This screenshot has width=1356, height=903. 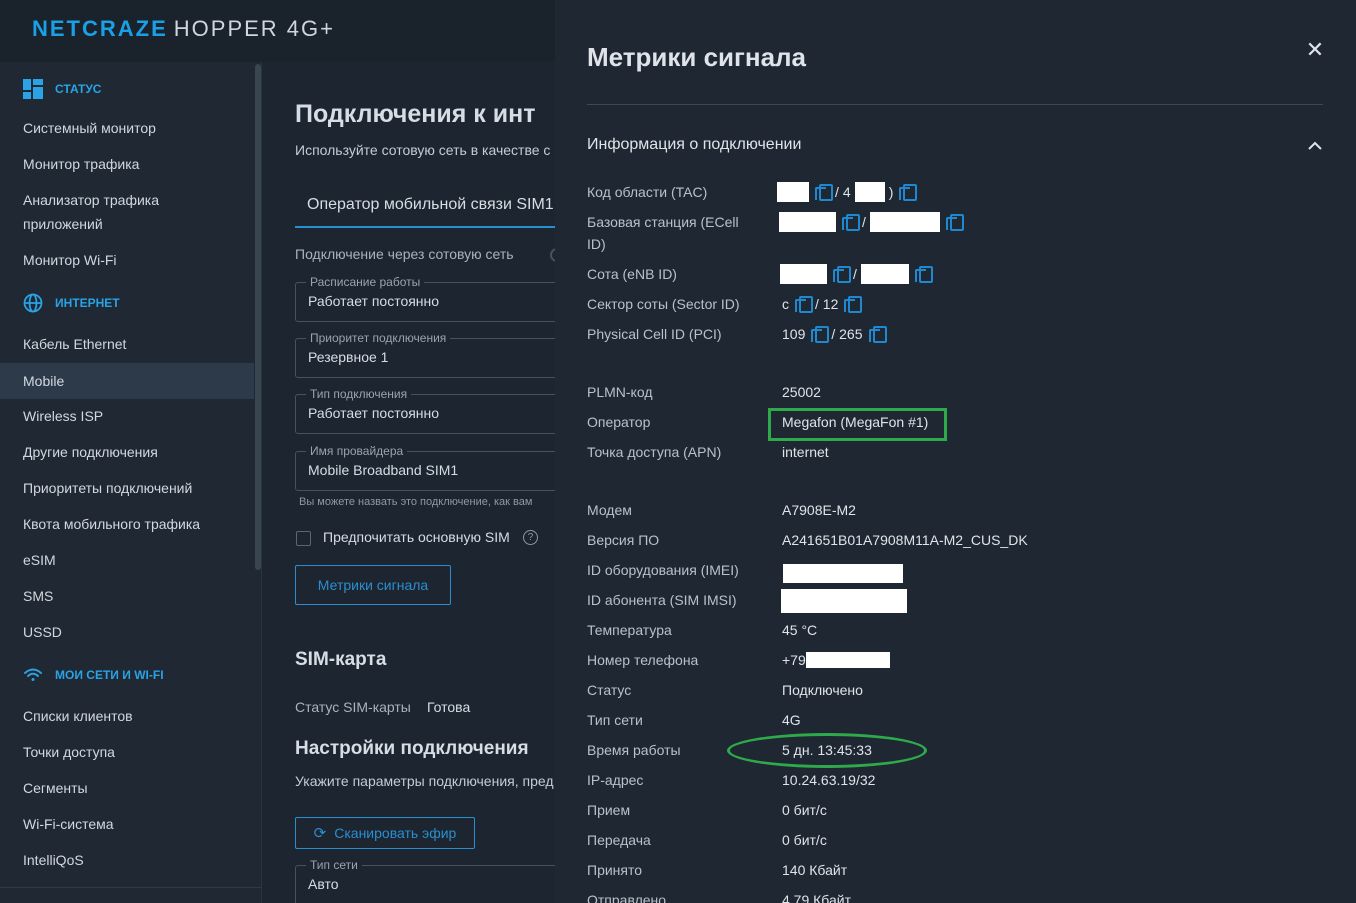 What do you see at coordinates (834, 334) in the screenshot?
I see `pci-value: 109 / 265` at bounding box center [834, 334].